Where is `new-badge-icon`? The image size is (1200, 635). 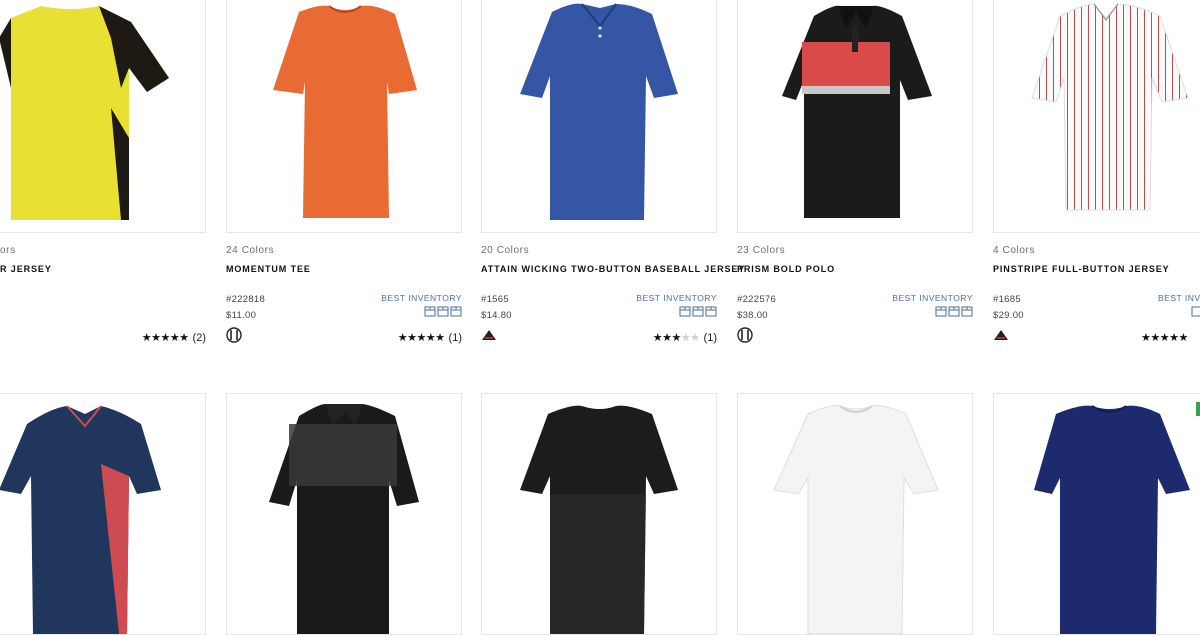 new-badge-icon is located at coordinates (1198, 409).